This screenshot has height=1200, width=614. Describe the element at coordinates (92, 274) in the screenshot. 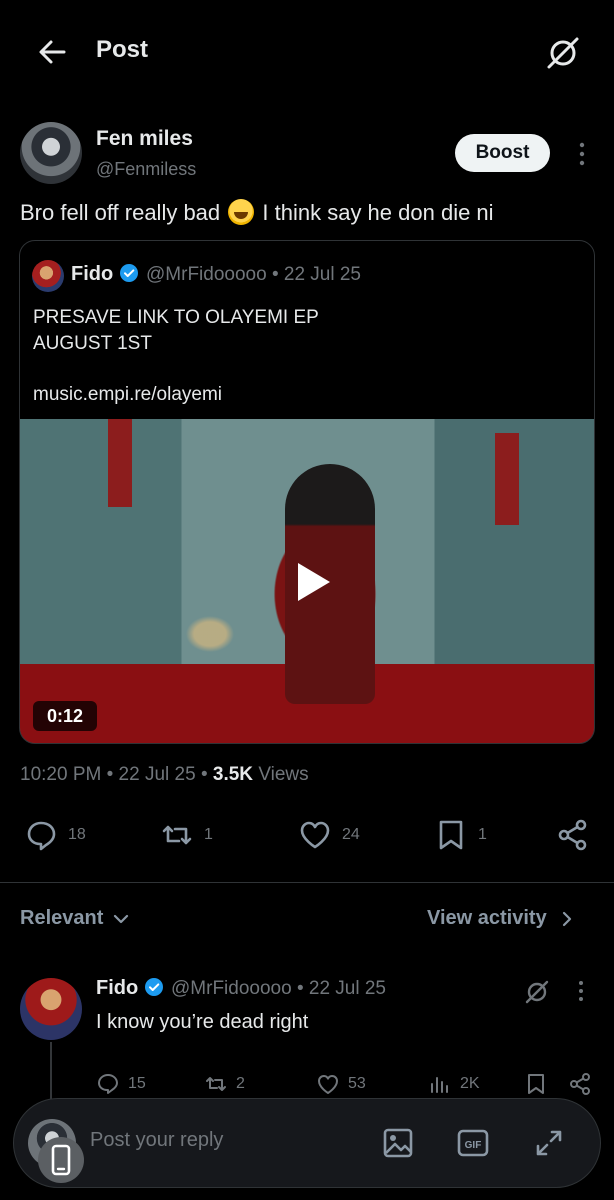

I see `quoted-author-name-text: Fido` at that location.